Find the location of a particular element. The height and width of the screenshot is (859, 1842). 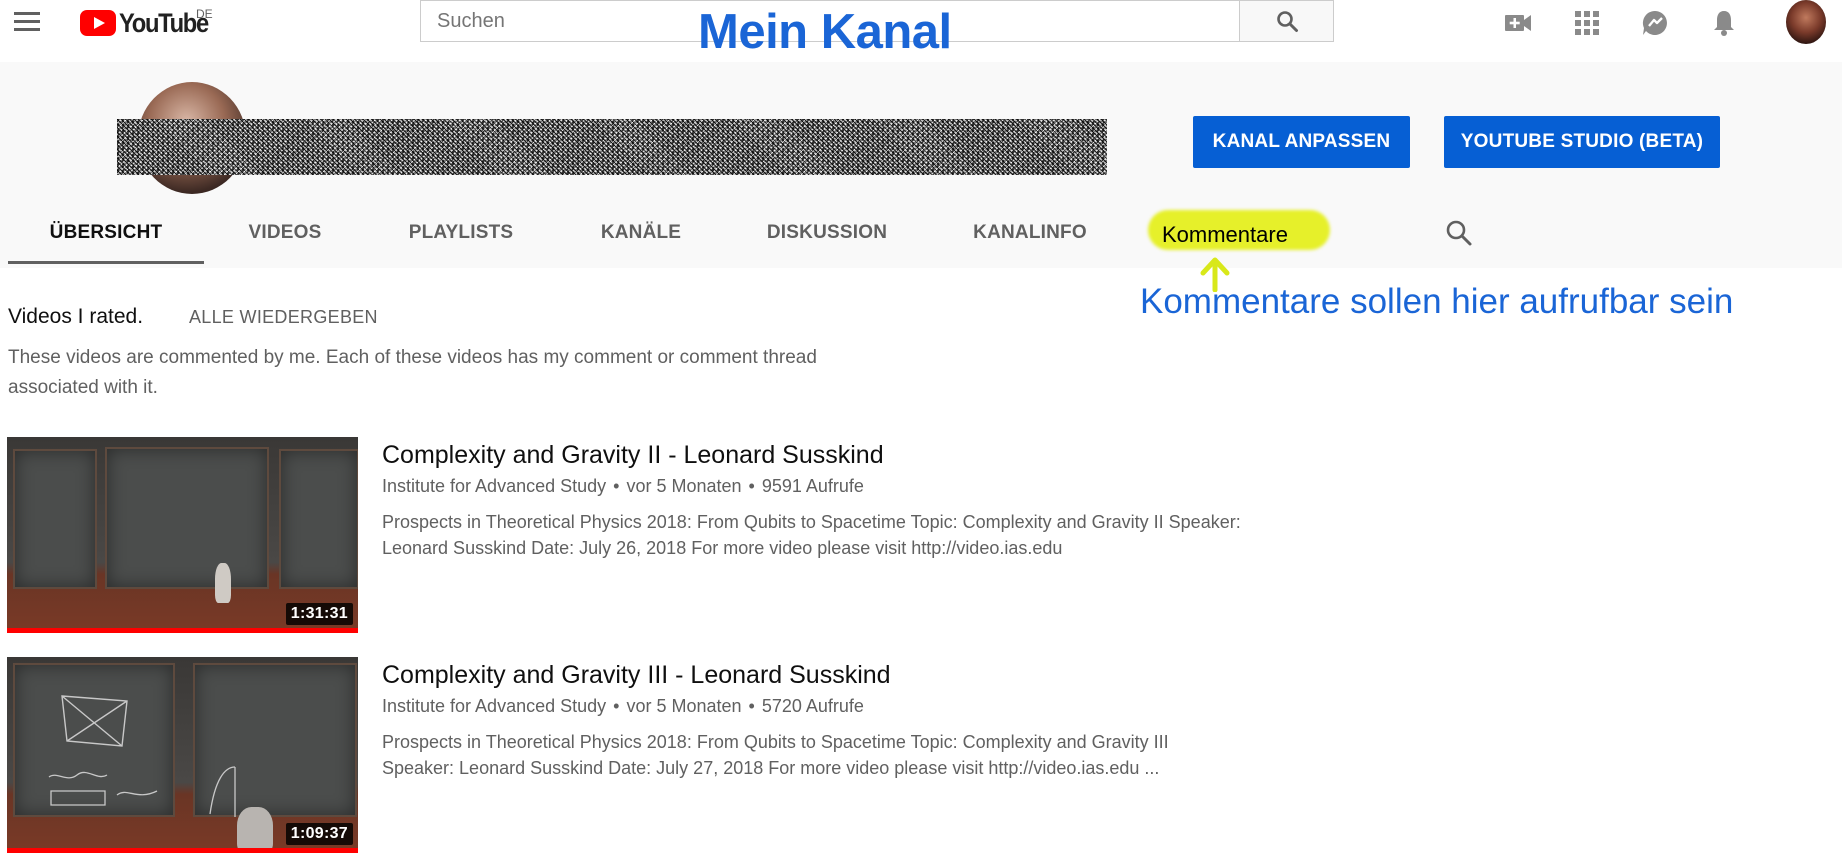

create-video-icon-glyph is located at coordinates (1518, 23).